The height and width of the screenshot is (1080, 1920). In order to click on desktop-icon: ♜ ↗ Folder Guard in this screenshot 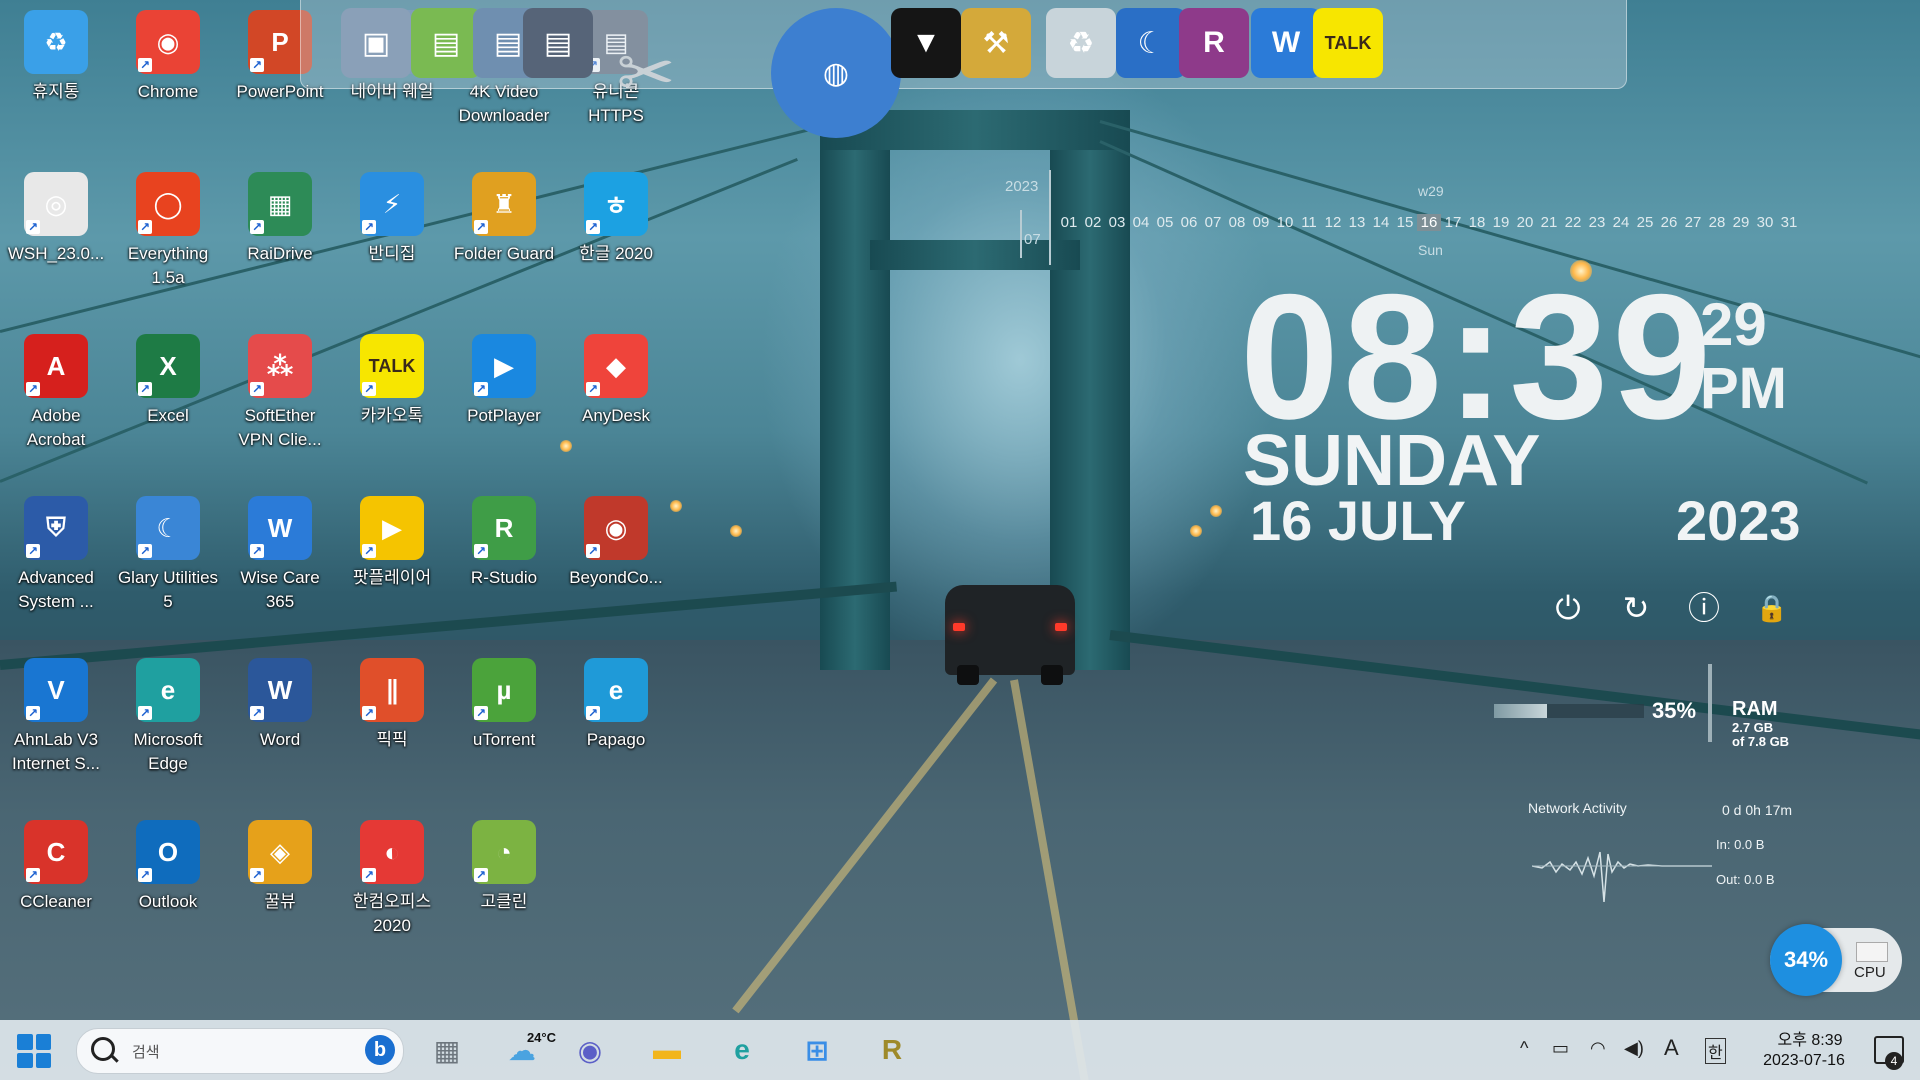, I will do `click(504, 216)`.